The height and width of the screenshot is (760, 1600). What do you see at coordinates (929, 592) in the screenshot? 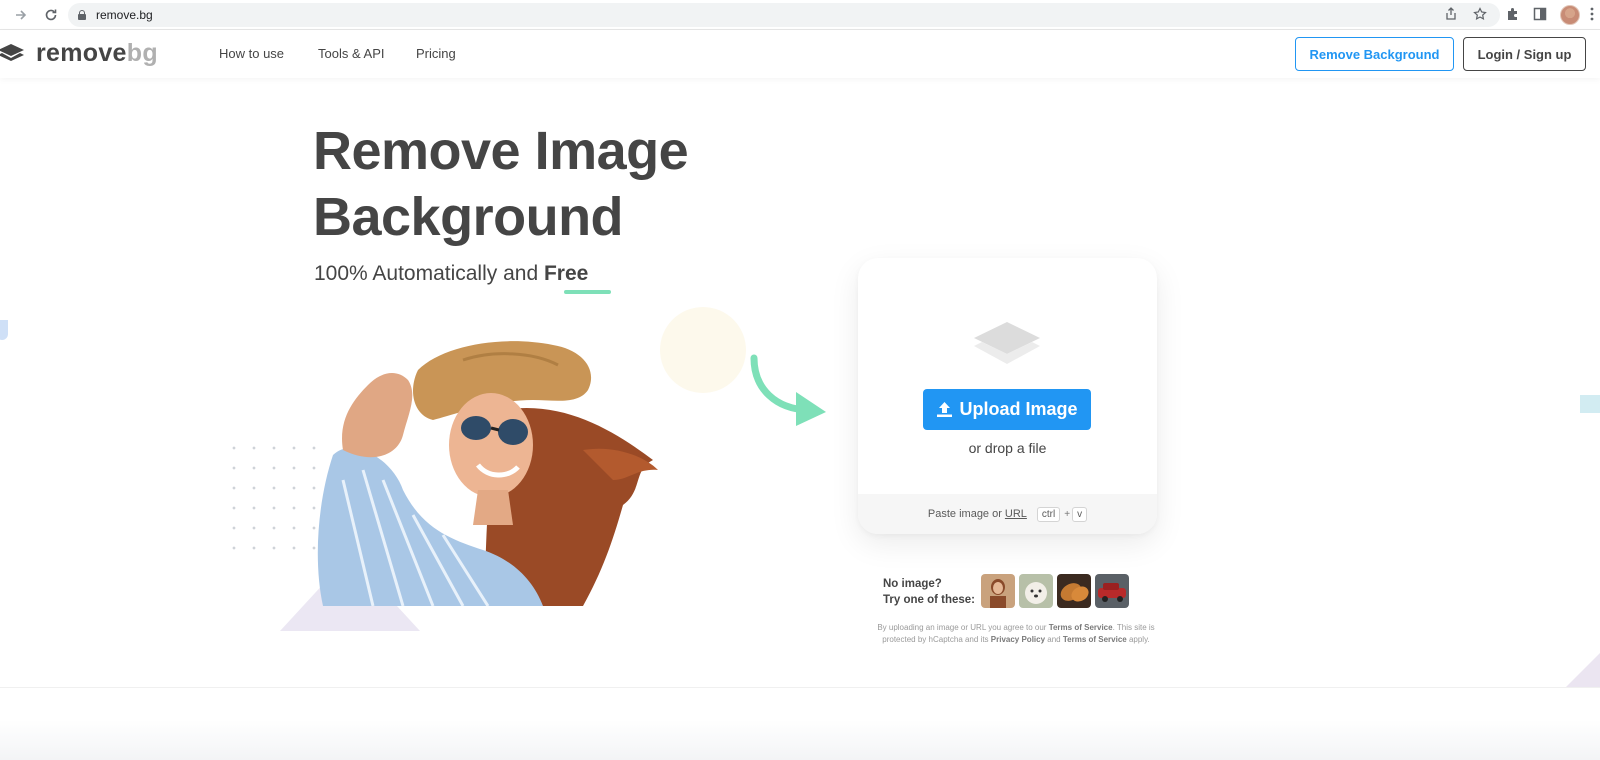
I see `sample-prompt: No image? Try one of these:` at bounding box center [929, 592].